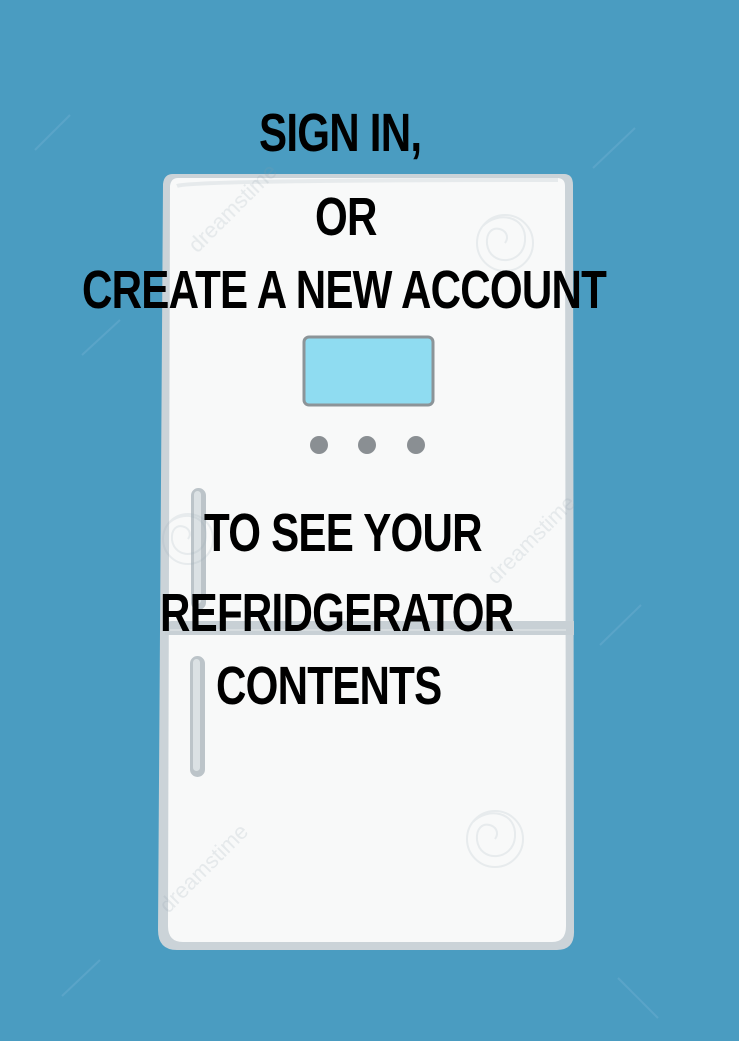 The height and width of the screenshot is (1041, 739). Describe the element at coordinates (329, 686) in the screenshot. I see `contents-text: CONTENTS` at that location.